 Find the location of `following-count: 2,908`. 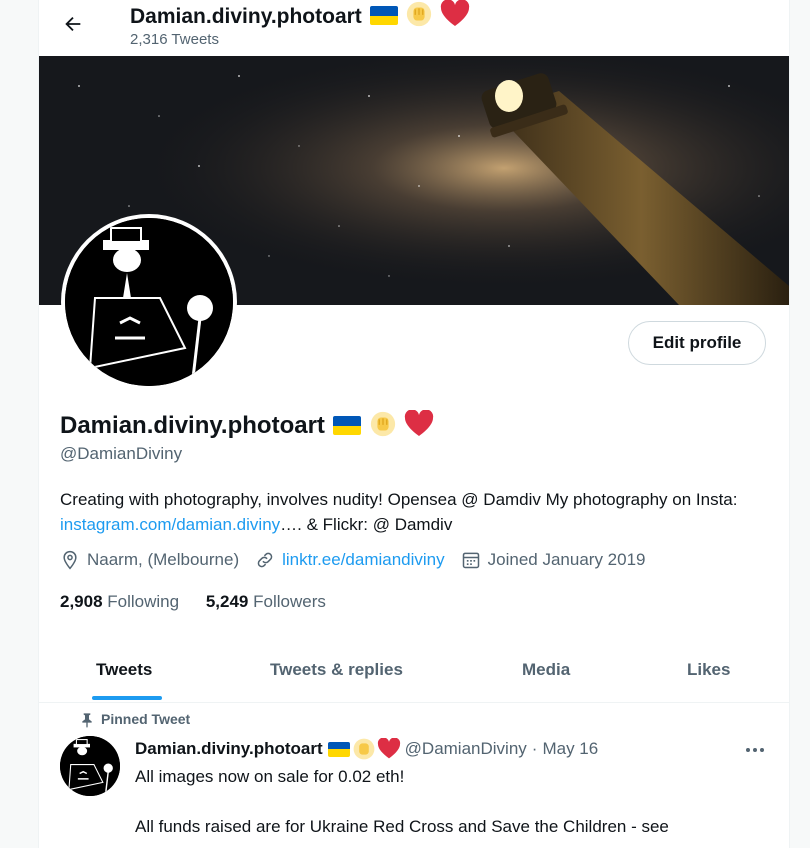

following-count: 2,908 is located at coordinates (81, 601).